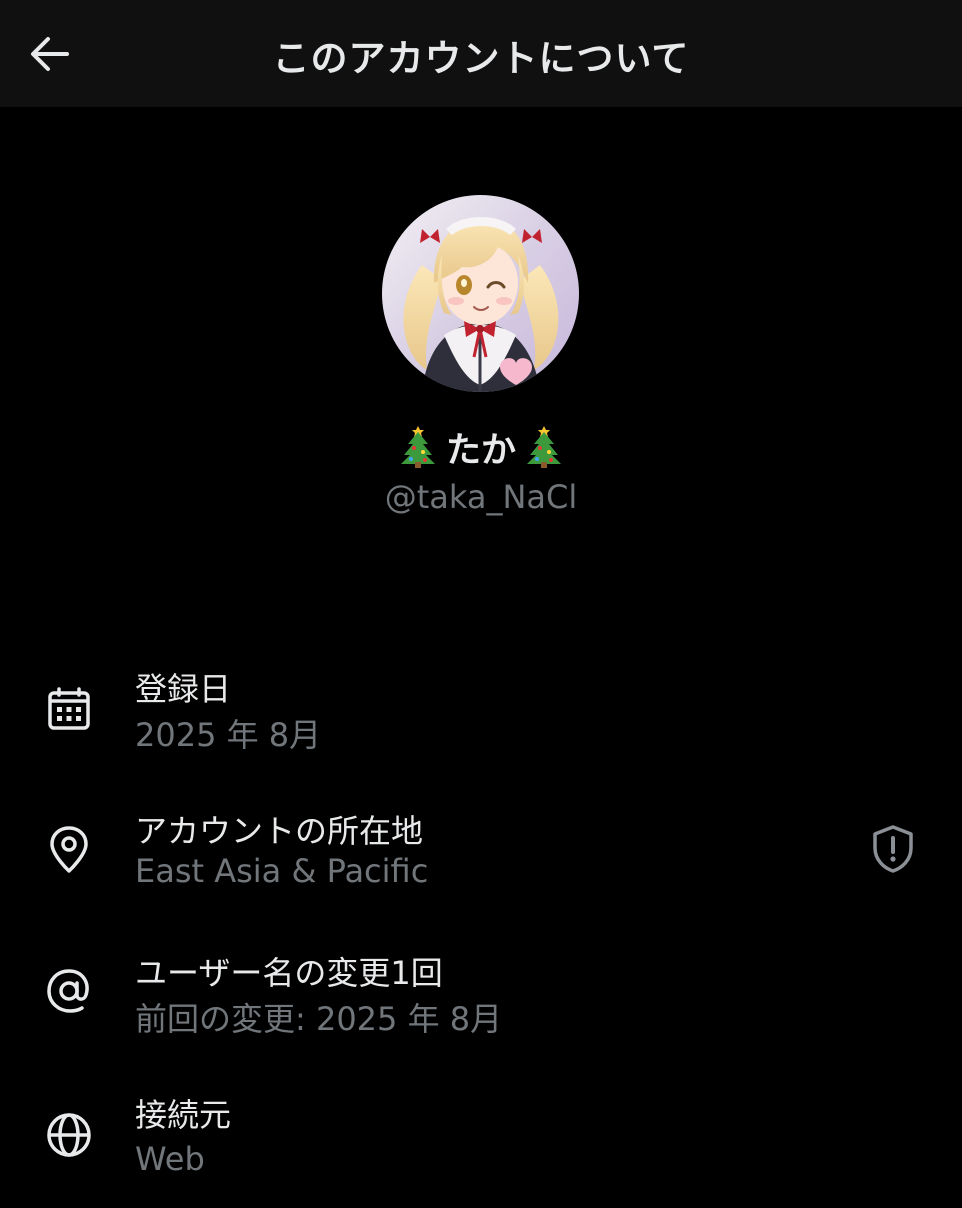 Image resolution: width=962 pixels, height=1208 pixels. What do you see at coordinates (319, 1019) in the screenshot?
I see `info-value: 前回の変更: 2025 年 8月` at bounding box center [319, 1019].